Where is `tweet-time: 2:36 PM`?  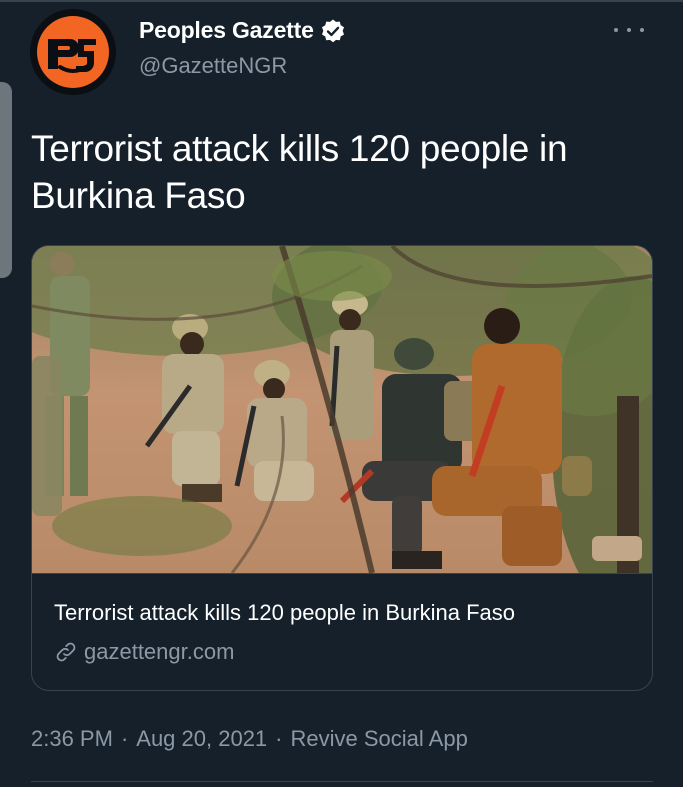 tweet-time: 2:36 PM is located at coordinates (72, 739).